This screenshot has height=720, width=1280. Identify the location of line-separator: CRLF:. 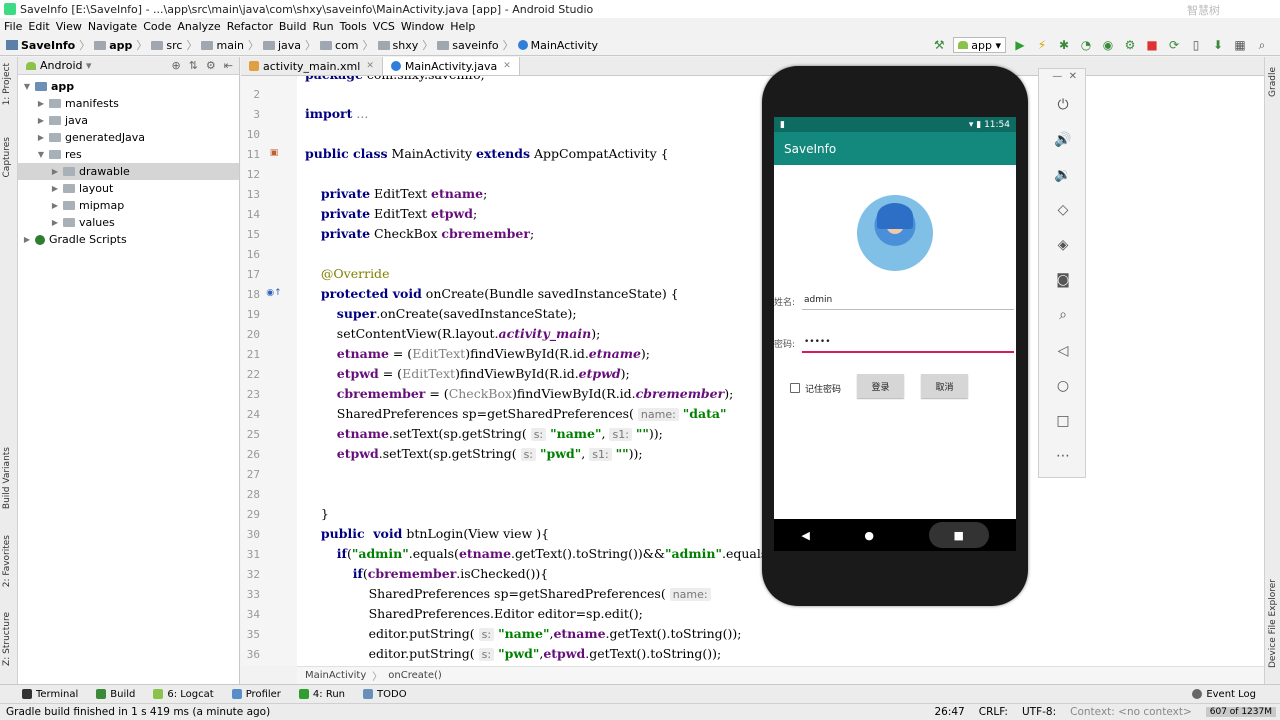
(993, 712).